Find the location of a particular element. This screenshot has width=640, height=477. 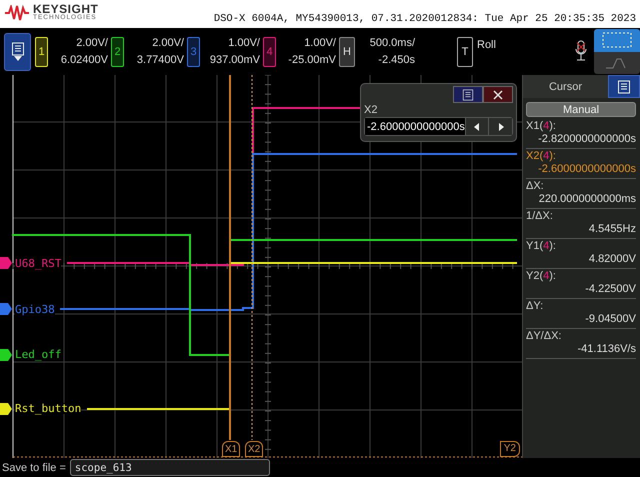

selection-box-icon is located at coordinates (617, 40).